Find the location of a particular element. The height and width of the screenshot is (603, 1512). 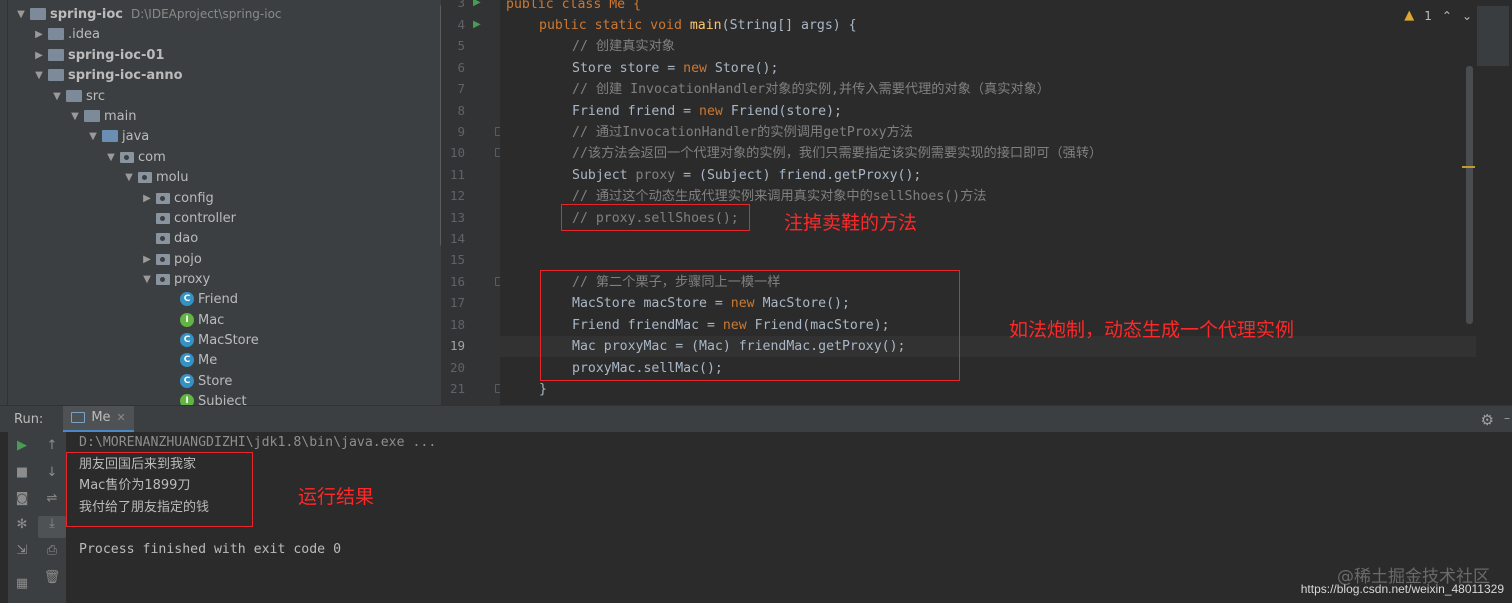

tree-label: molu is located at coordinates (172, 177).